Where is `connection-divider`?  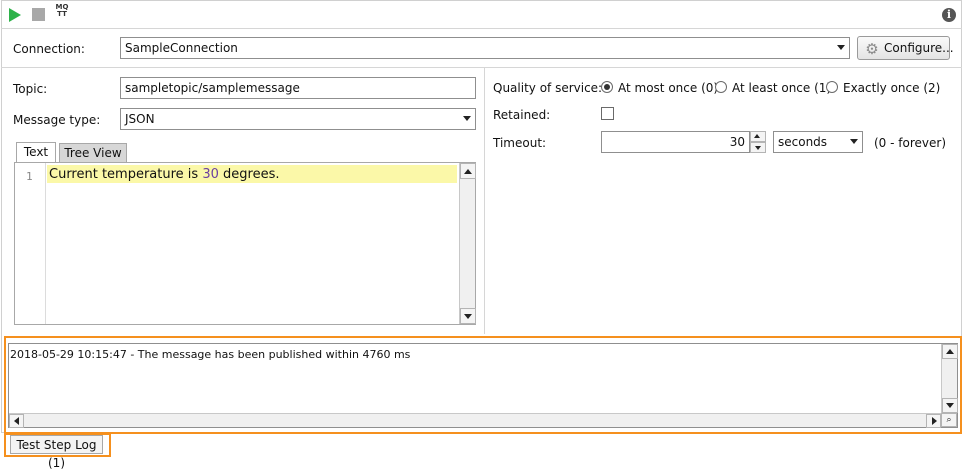 connection-divider is located at coordinates (481, 67).